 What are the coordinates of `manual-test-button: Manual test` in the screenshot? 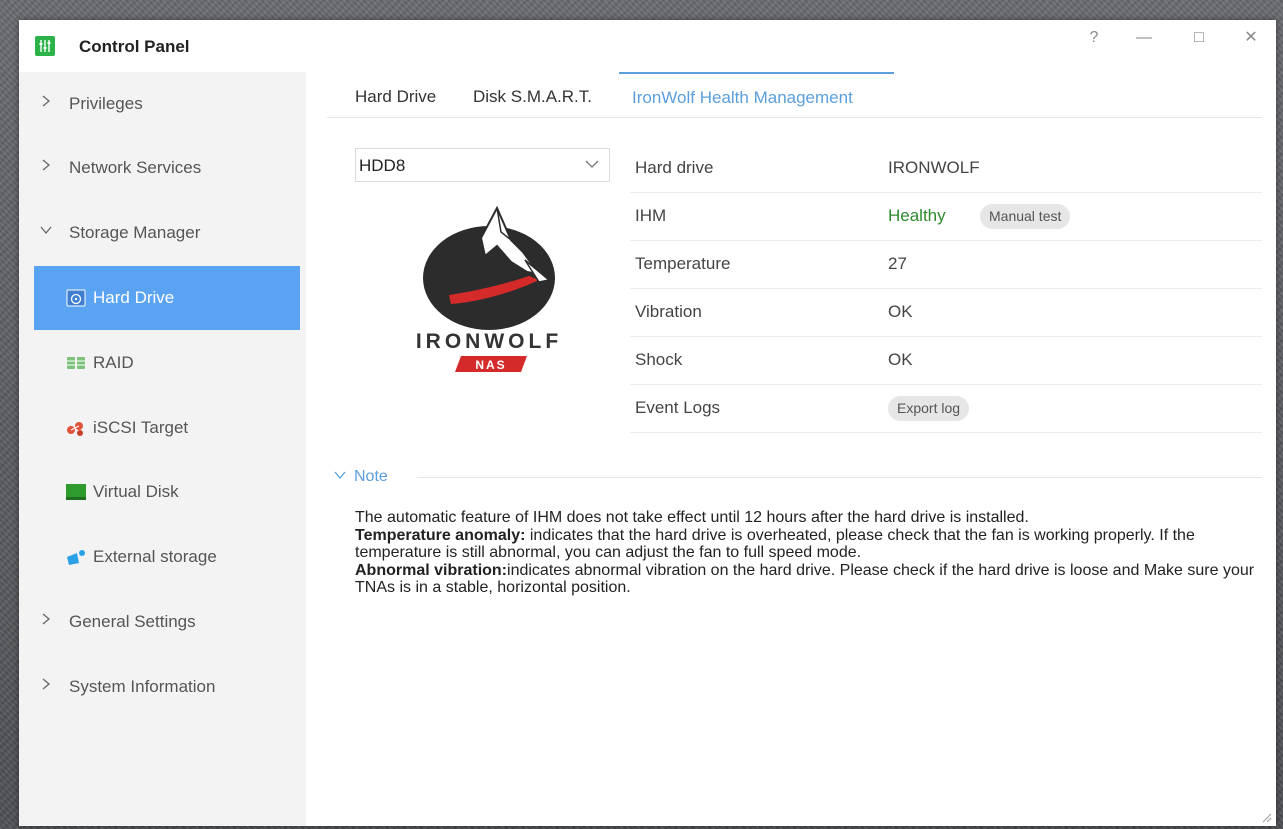 It's located at (1025, 216).